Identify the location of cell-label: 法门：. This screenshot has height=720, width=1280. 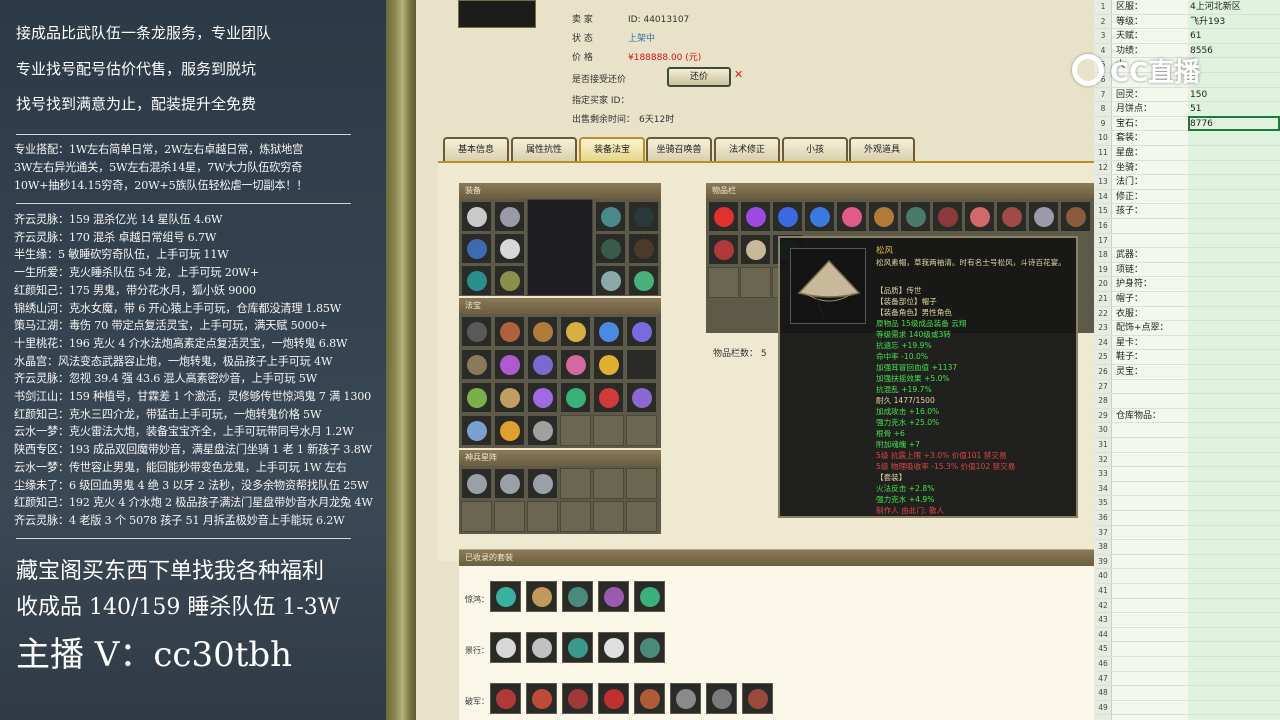
(1129, 182).